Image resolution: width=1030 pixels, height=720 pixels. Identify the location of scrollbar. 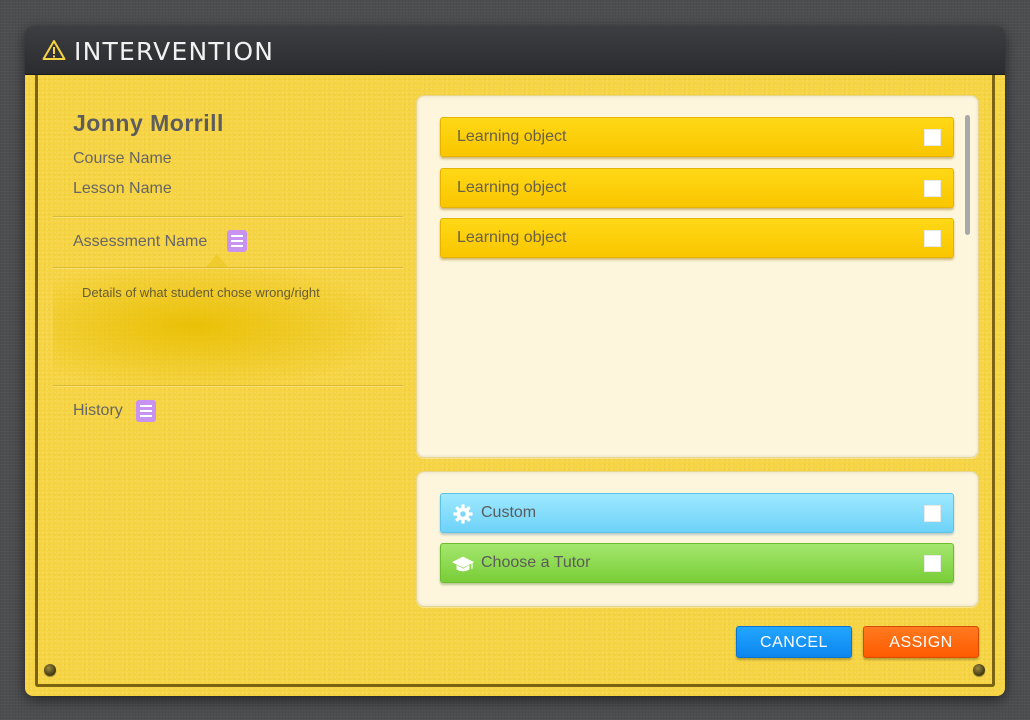
(967, 175).